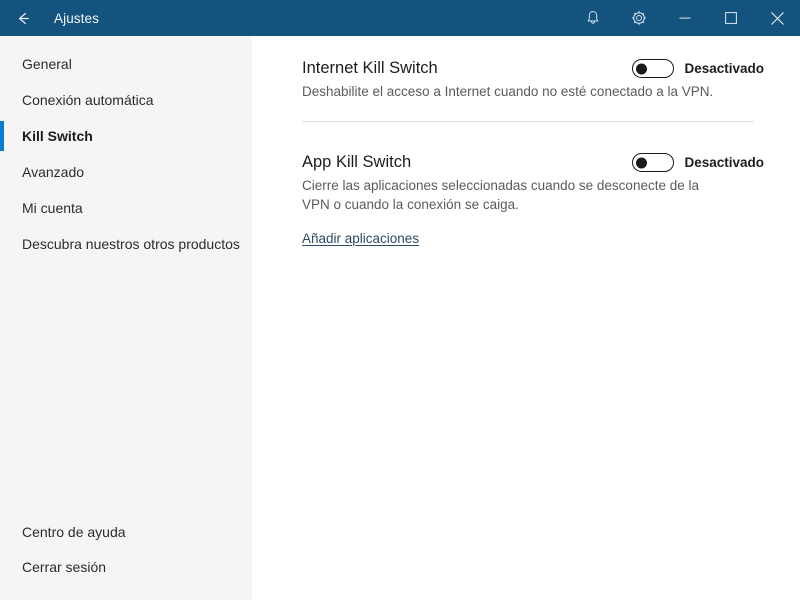  Describe the element at coordinates (52, 208) in the screenshot. I see `sidebar-item-label: Mi cuenta` at that location.